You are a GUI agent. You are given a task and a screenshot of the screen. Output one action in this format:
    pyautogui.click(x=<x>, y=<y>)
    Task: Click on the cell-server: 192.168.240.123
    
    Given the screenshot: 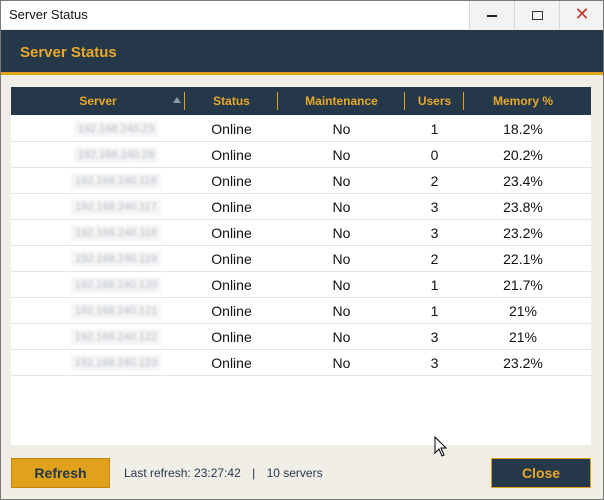 What is the action you would take?
    pyautogui.click(x=116, y=362)
    